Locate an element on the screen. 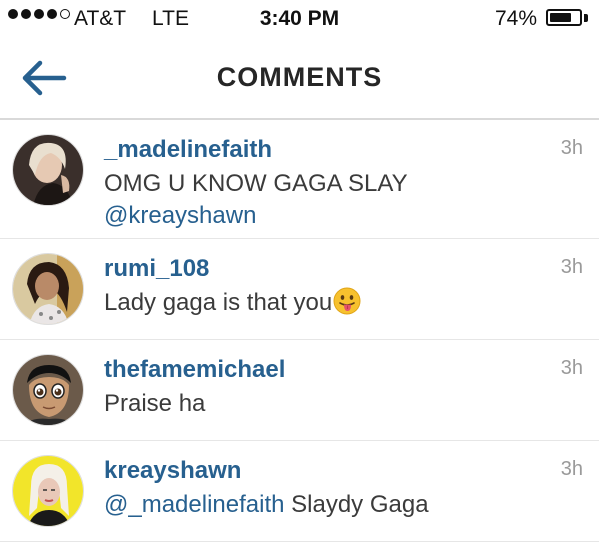  battery-percent: 74% is located at coordinates (515, 18).